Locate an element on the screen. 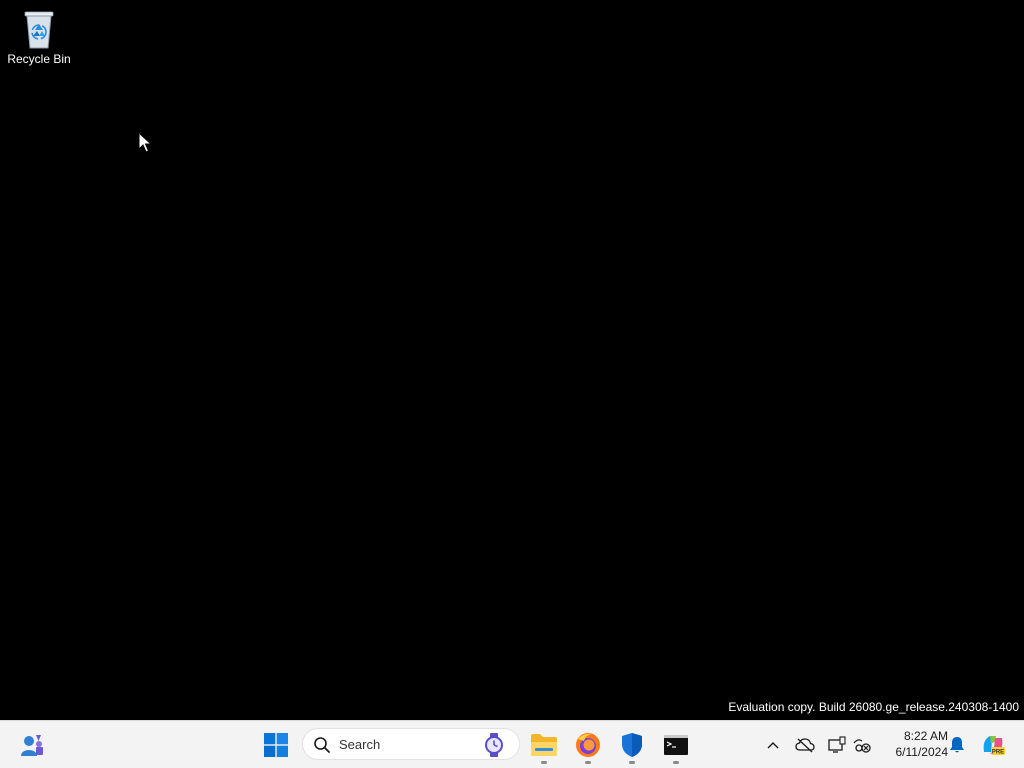  clock-time: 8:22 AM is located at coordinates (925, 736).